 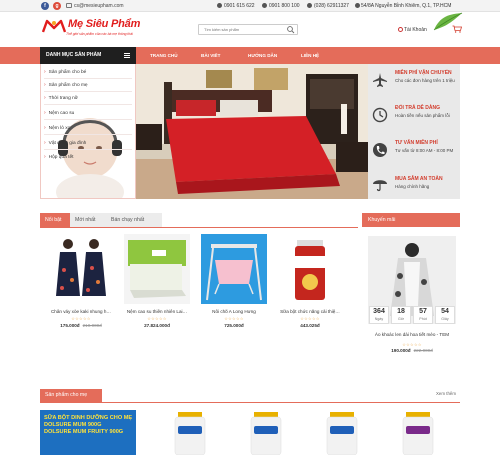 What do you see at coordinates (234, 325) in the screenshot?
I see `product-price: 725.000đ` at bounding box center [234, 325].